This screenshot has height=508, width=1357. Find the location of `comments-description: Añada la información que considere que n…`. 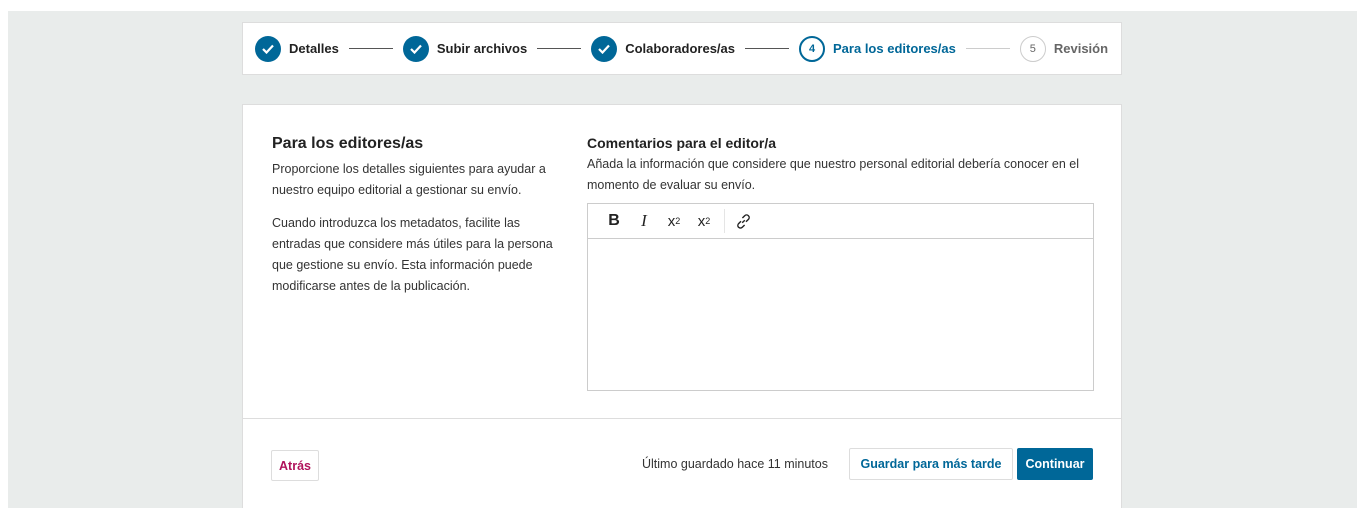

comments-description: Añada la información que considere que n… is located at coordinates (833, 174).